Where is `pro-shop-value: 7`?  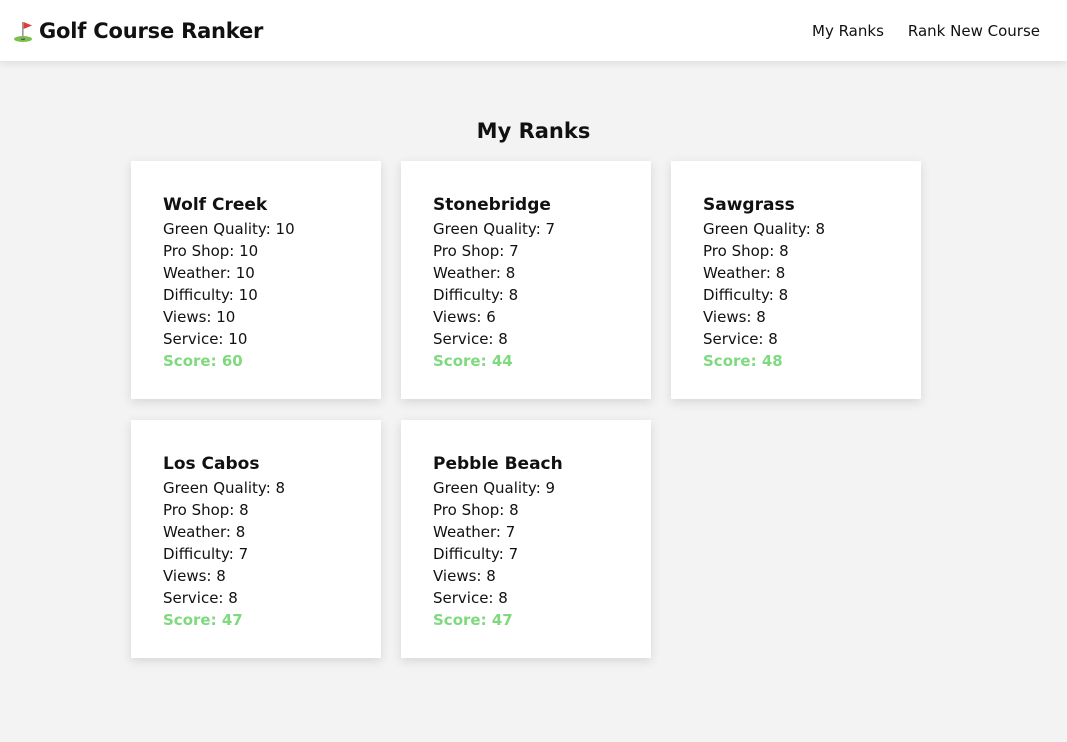
pro-shop-value: 7 is located at coordinates (514, 251).